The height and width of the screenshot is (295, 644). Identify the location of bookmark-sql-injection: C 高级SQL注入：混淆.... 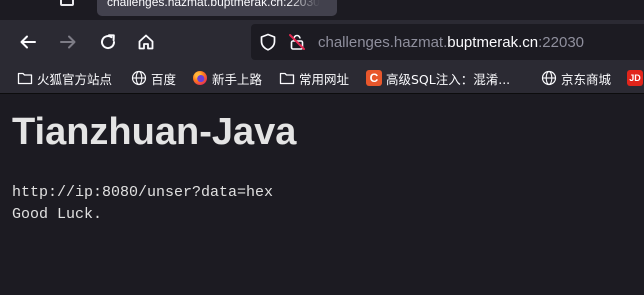
(438, 78).